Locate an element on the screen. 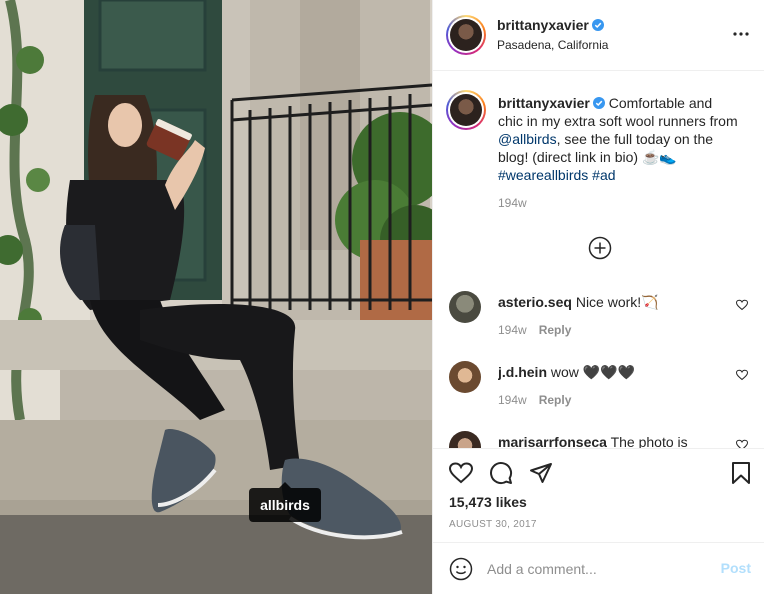 The image size is (764, 594). product-tag: allbirds is located at coordinates (285, 502).